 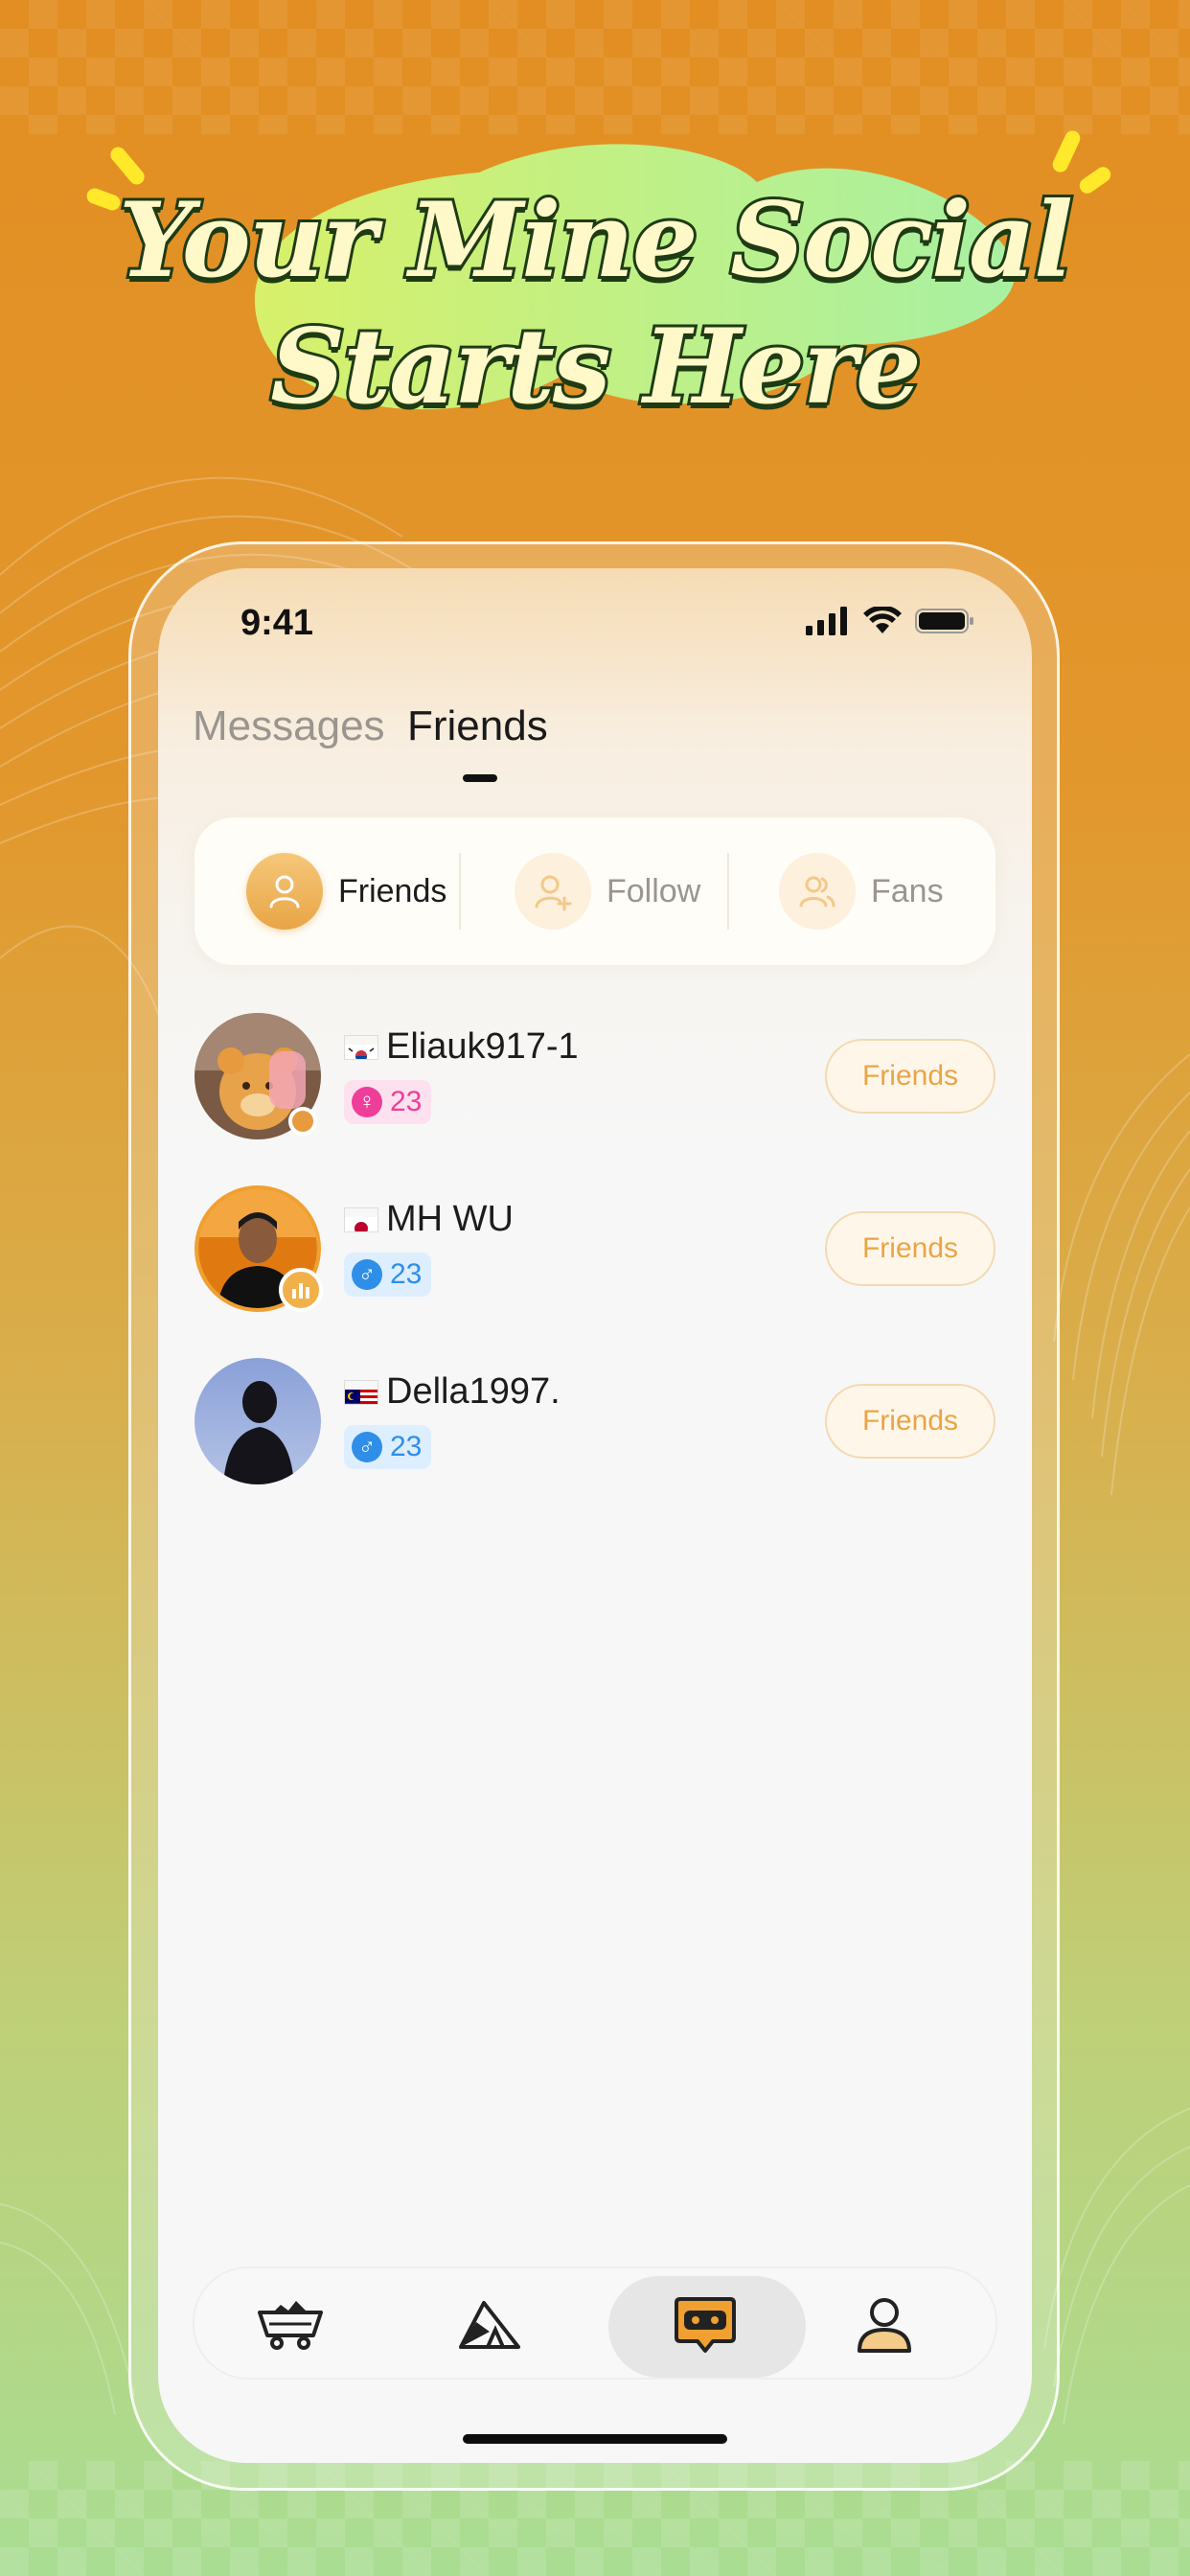 I want to click on friend-name: Eliauk917-1, so click(x=483, y=1046).